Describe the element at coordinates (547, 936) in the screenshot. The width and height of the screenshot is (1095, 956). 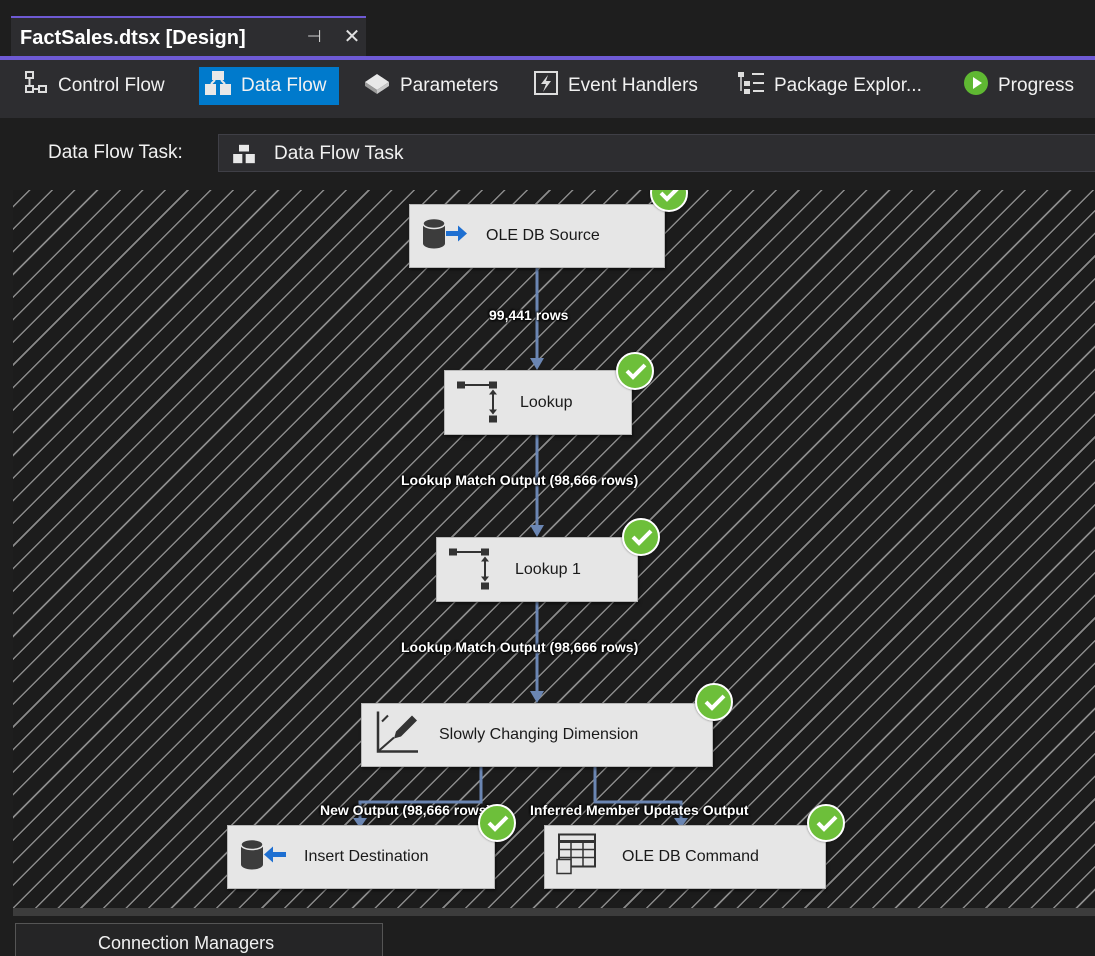
I see `connection-managers-tray: Connection Managers` at that location.